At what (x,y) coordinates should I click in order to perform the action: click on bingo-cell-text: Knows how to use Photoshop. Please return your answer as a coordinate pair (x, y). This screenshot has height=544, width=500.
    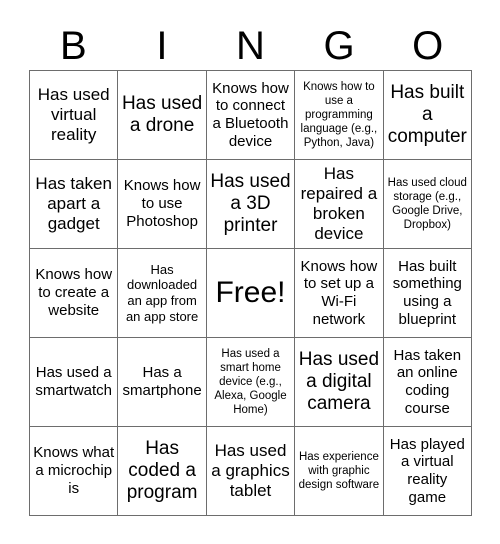
    Looking at the image, I should click on (162, 203).